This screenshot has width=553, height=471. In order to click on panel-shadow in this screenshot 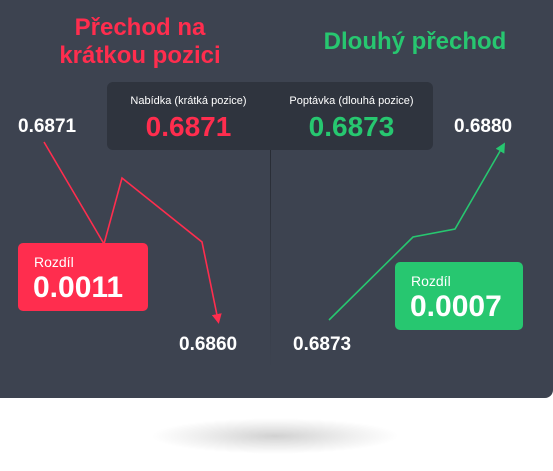, I will do `click(275, 436)`.